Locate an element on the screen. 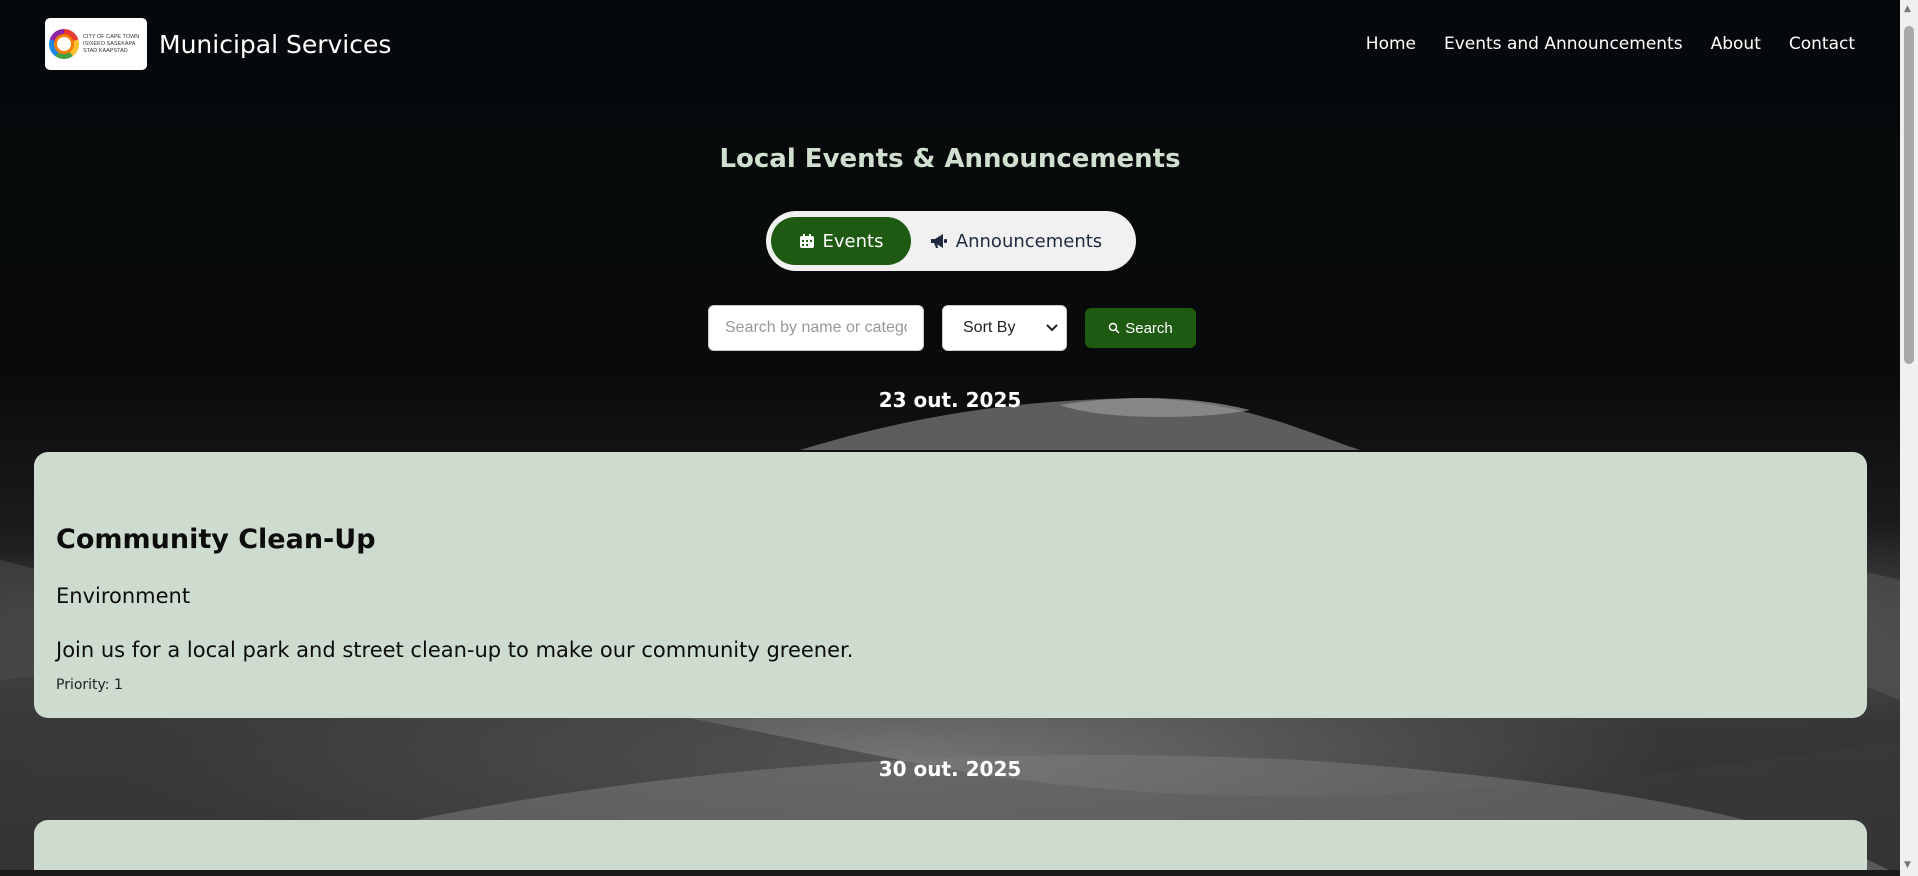 The height and width of the screenshot is (876, 1918). nav-events-announcements: Events and Announcements is located at coordinates (1563, 44).